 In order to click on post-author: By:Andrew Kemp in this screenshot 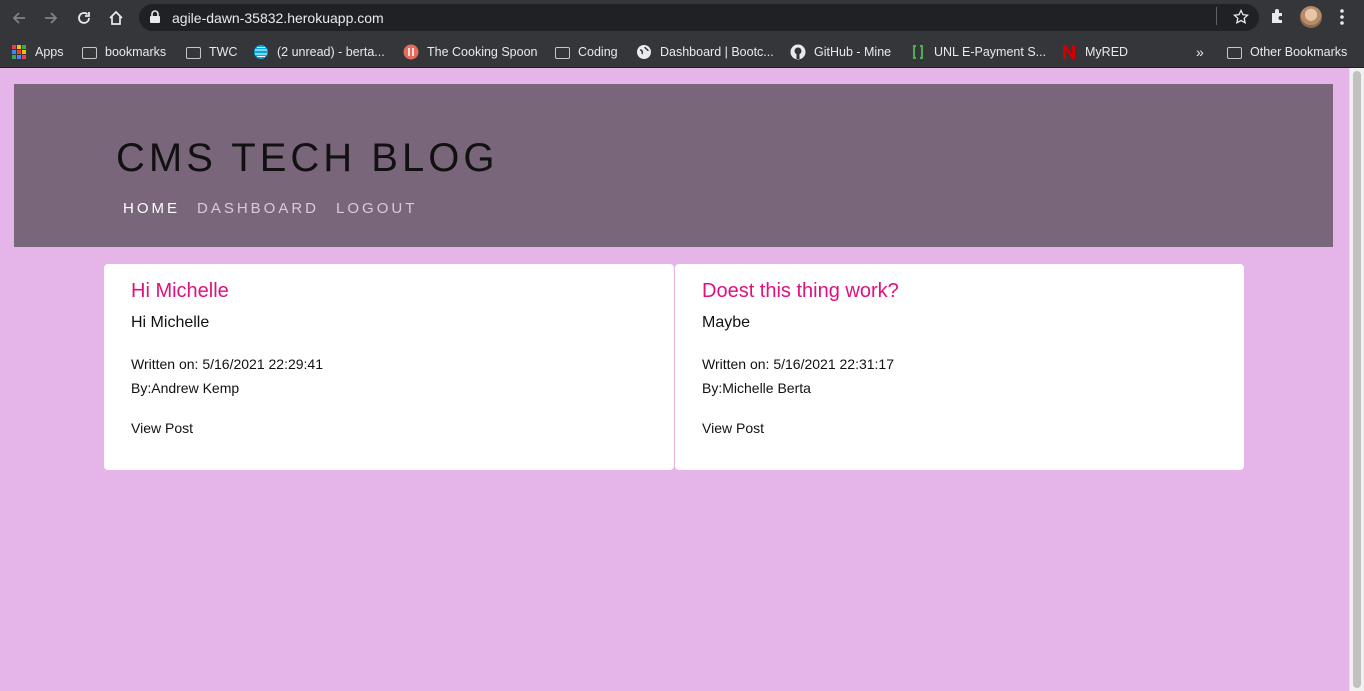, I will do `click(185, 388)`.